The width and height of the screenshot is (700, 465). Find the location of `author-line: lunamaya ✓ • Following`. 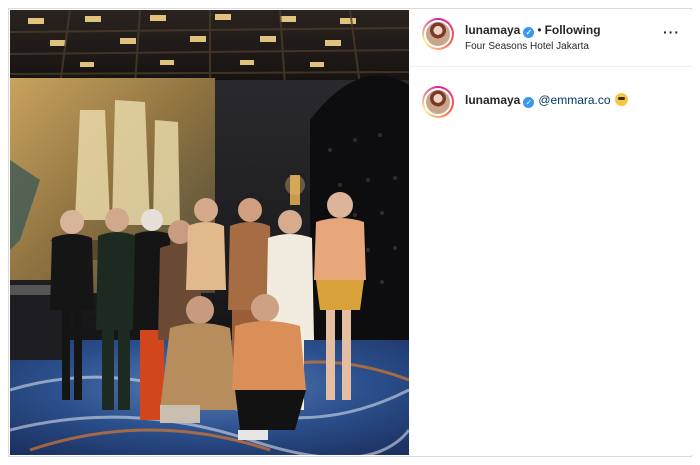

author-line: lunamaya ✓ • Following is located at coordinates (533, 30).